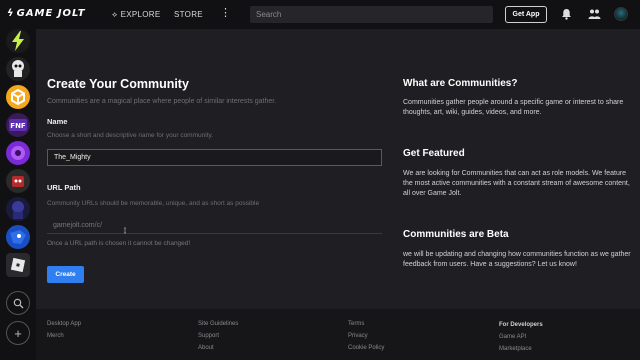 The width and height of the screenshot is (640, 360). I want to click on footer-link-merch: Merch, so click(55, 336).